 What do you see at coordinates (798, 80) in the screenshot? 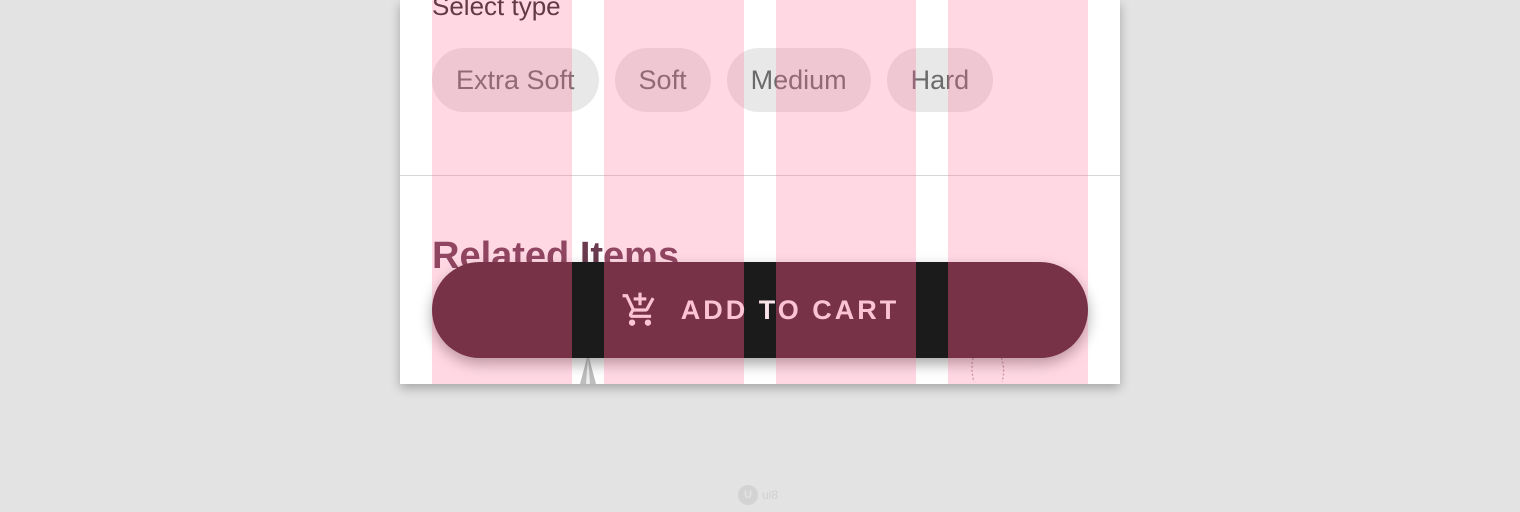
I see `chip-medium: Medium` at bounding box center [798, 80].